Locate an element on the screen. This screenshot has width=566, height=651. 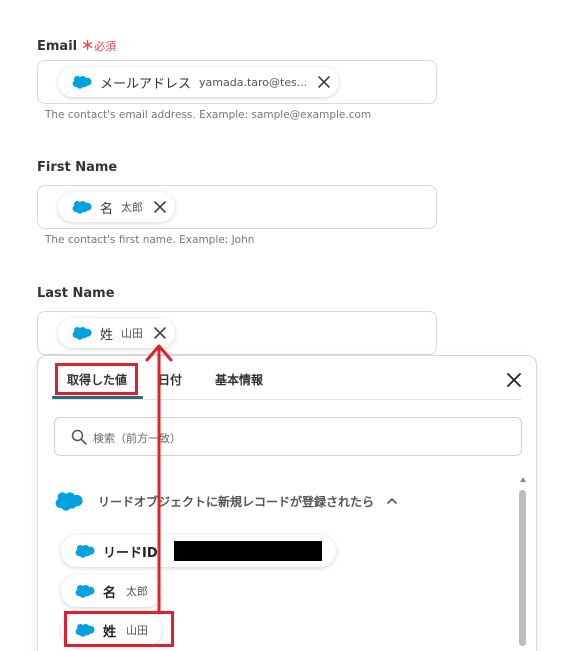
tab-date: 日付 is located at coordinates (170, 379).